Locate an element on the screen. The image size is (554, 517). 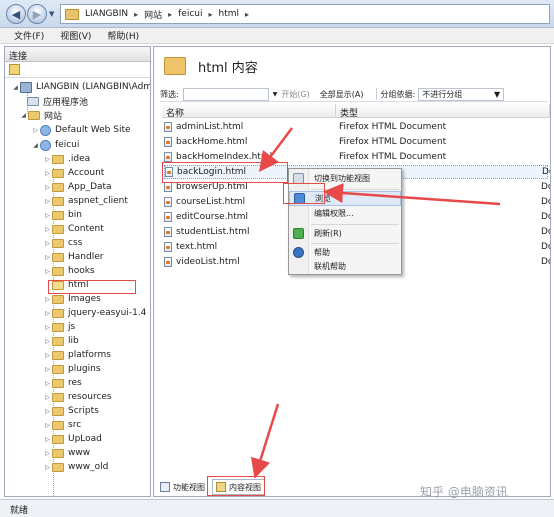
new-connection-icon is located at coordinates (14, 69).